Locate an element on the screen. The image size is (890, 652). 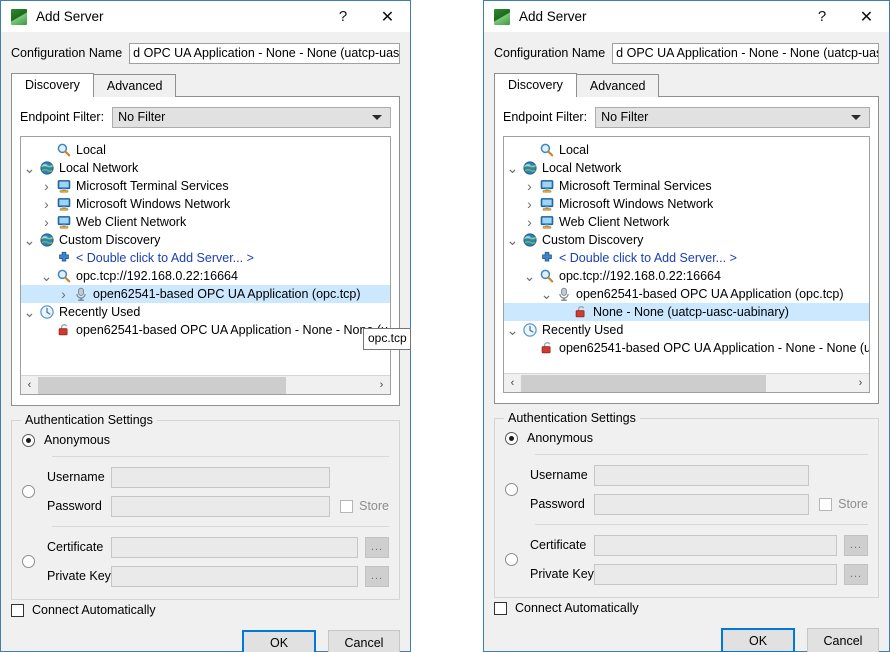
tree-node: None - None (uatcp-uasc-uabinary) is located at coordinates (686, 312).